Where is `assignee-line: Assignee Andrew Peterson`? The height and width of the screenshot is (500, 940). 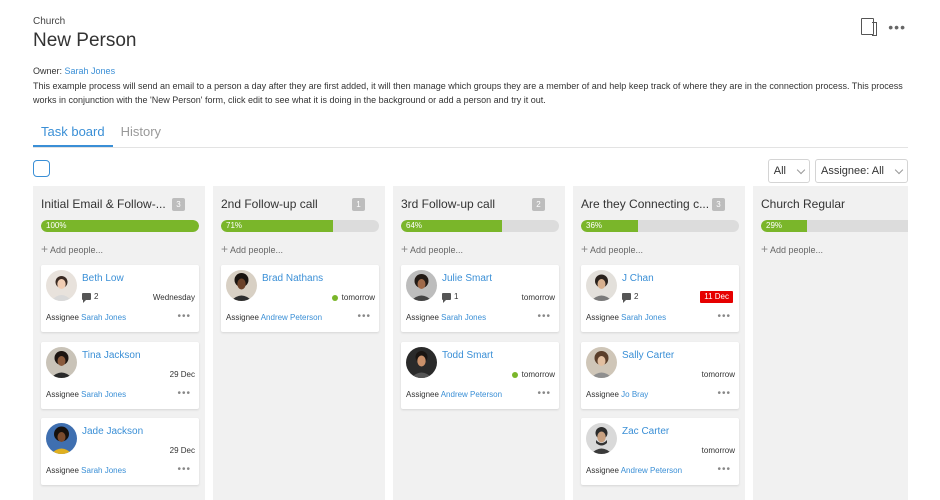 assignee-line: Assignee Andrew Peterson is located at coordinates (454, 394).